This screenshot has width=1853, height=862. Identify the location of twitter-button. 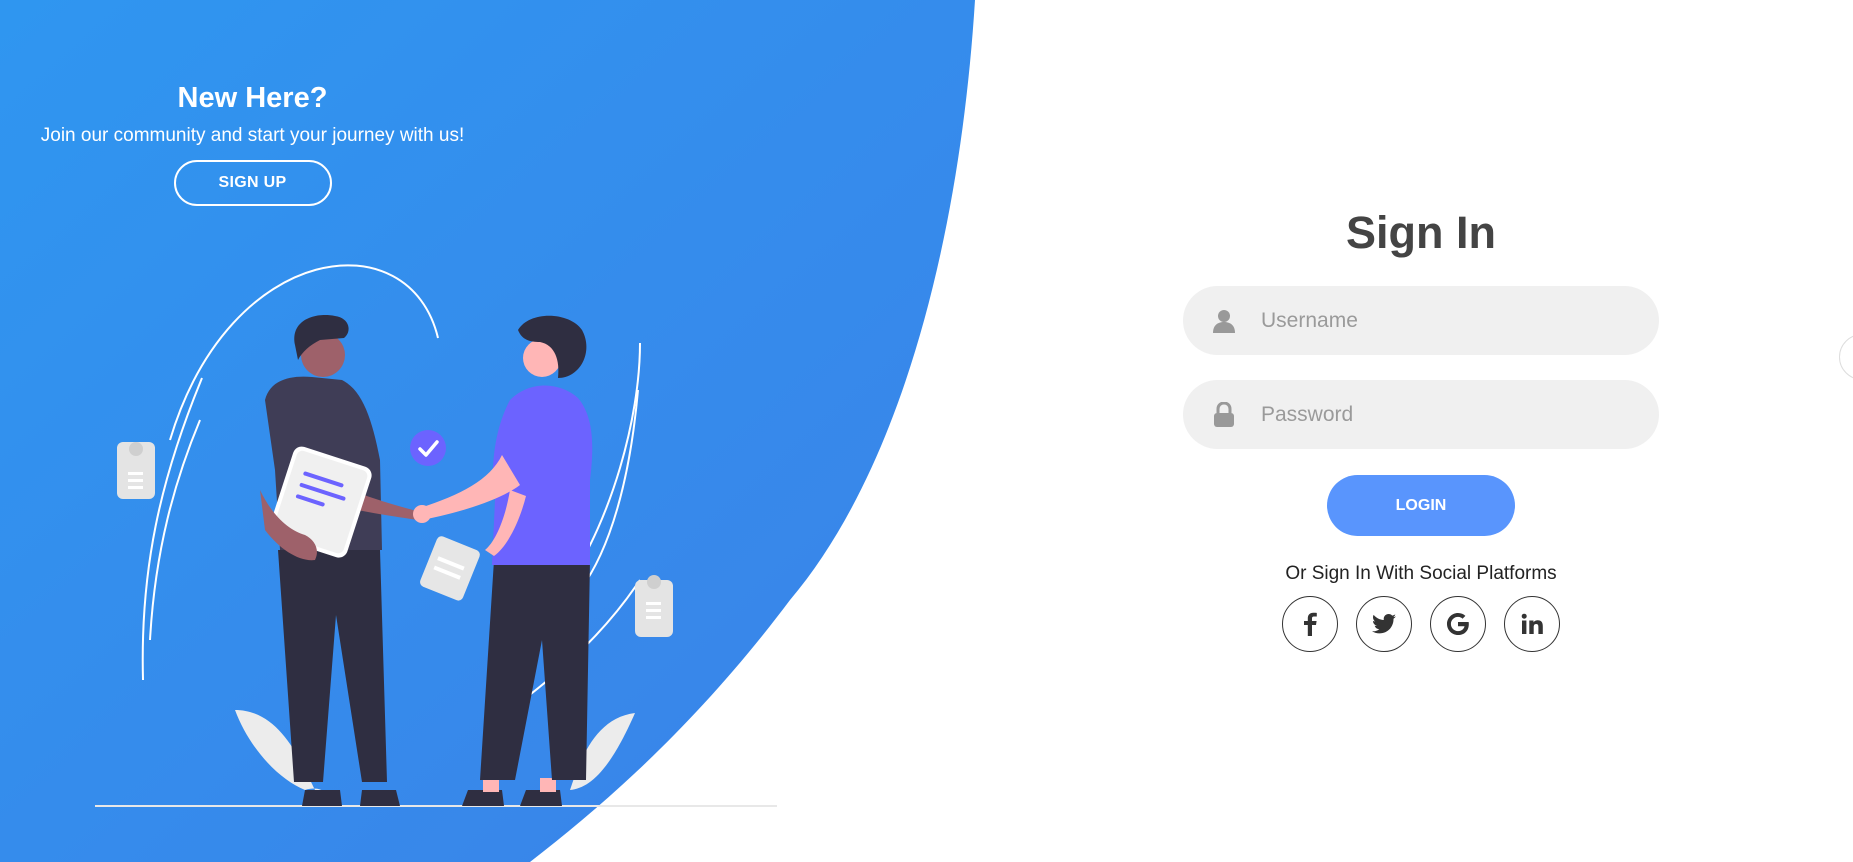
(1384, 624).